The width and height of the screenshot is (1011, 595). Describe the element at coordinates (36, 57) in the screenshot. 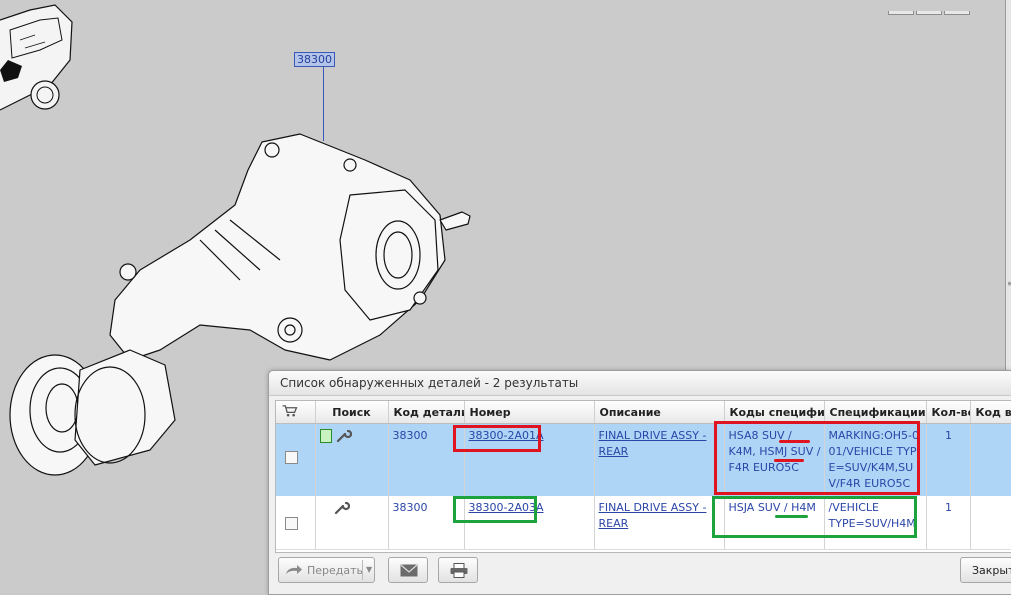

I see `vehicle-thumbnail` at that location.